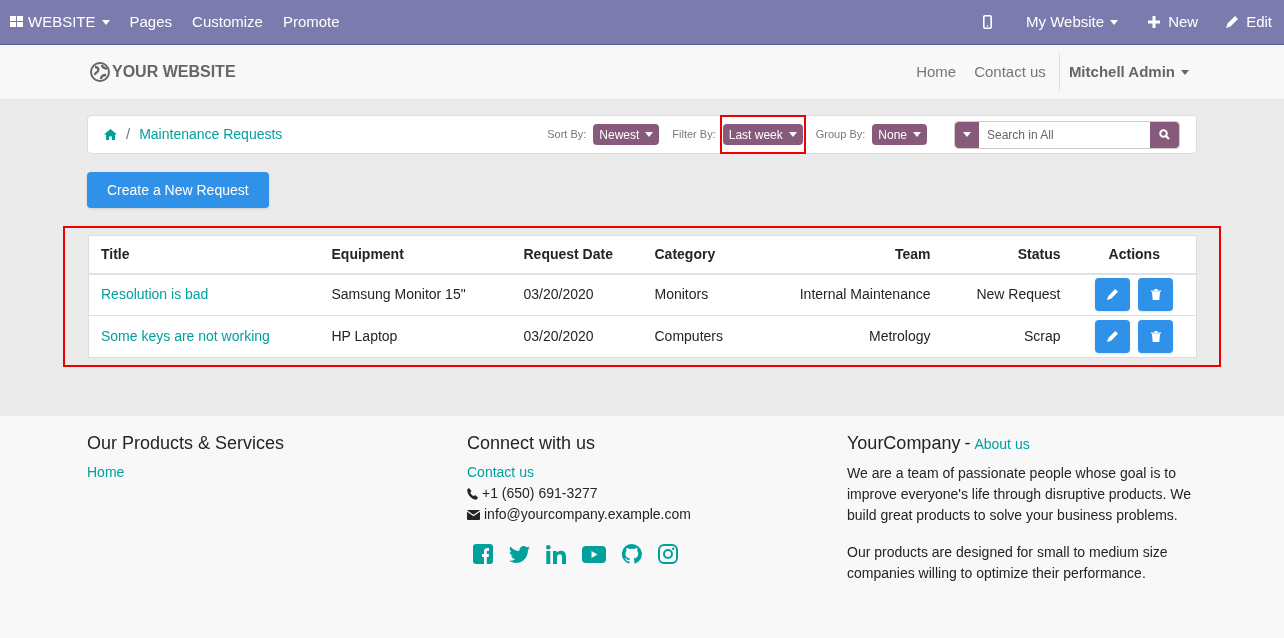 The width and height of the screenshot is (1284, 638). What do you see at coordinates (1154, 22) in the screenshot?
I see `plus-icon` at bounding box center [1154, 22].